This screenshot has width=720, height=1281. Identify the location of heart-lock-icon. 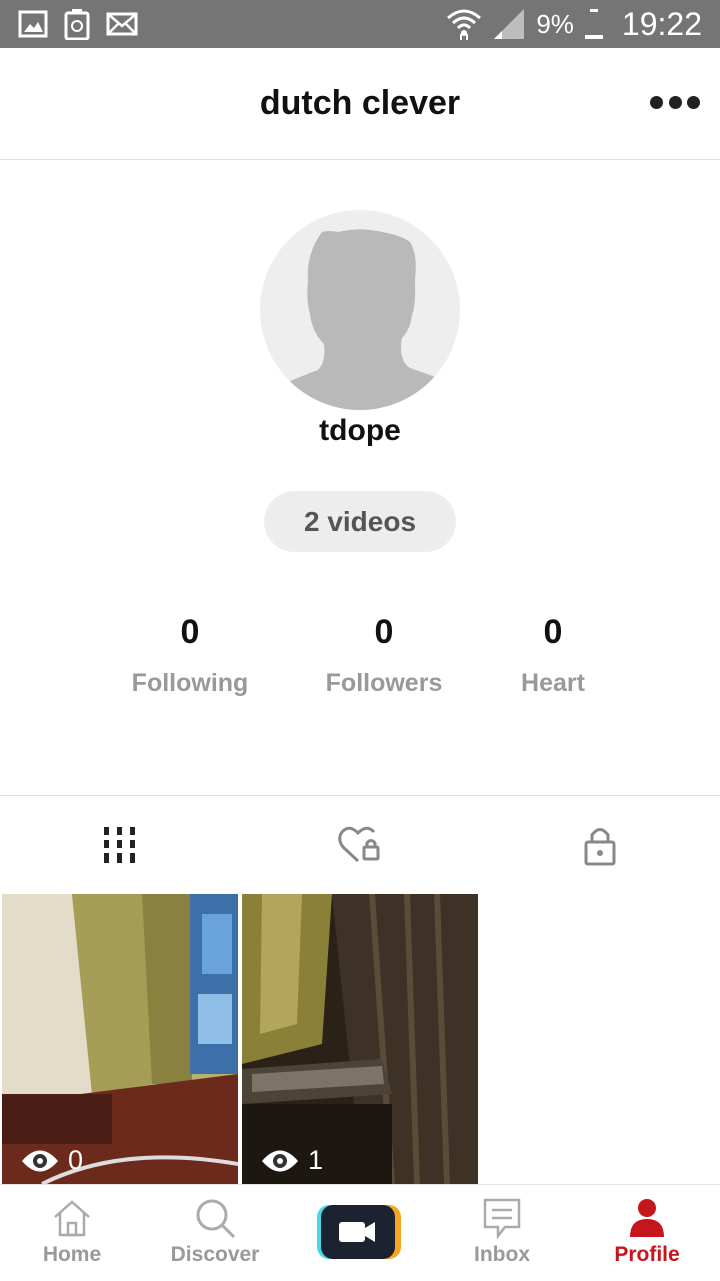
(359, 844).